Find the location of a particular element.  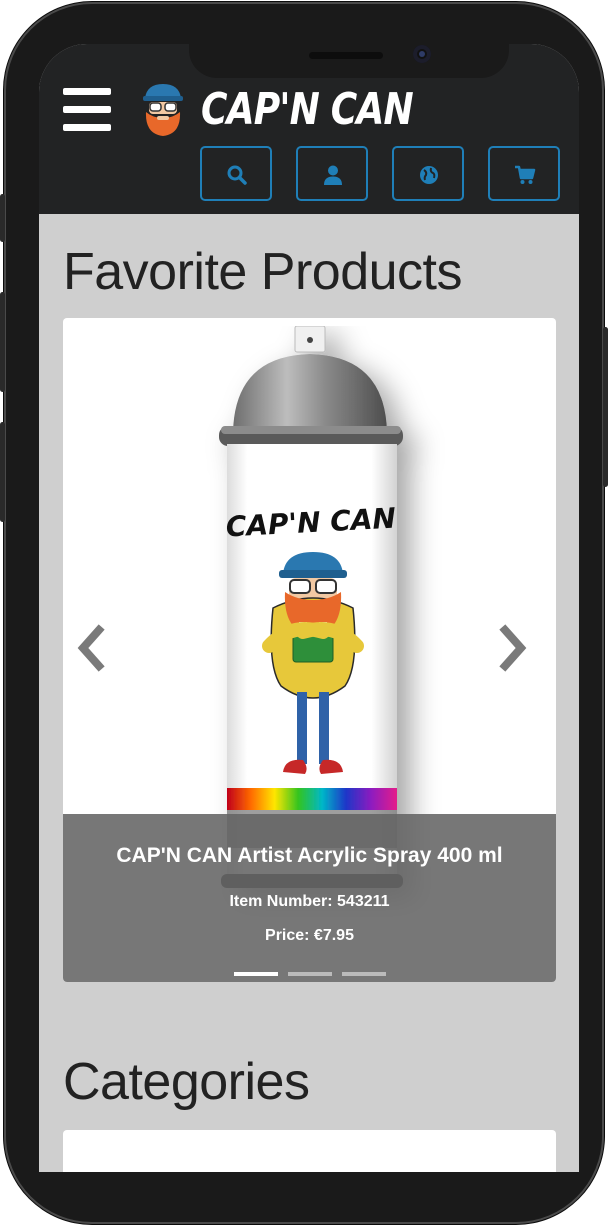

notch is located at coordinates (349, 61).